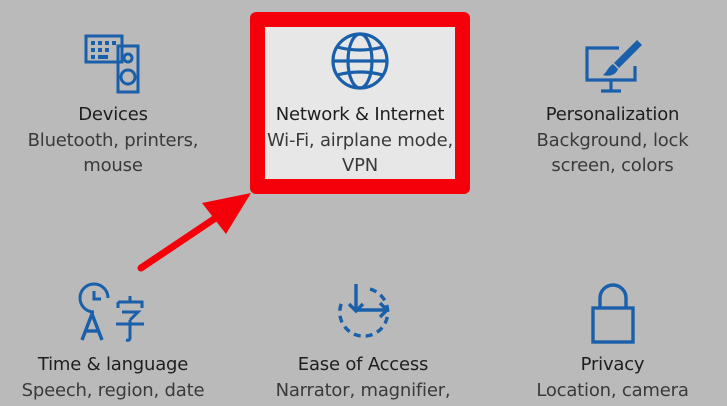 The height and width of the screenshot is (406, 727). I want to click on tile-title: Devices, so click(113, 114).